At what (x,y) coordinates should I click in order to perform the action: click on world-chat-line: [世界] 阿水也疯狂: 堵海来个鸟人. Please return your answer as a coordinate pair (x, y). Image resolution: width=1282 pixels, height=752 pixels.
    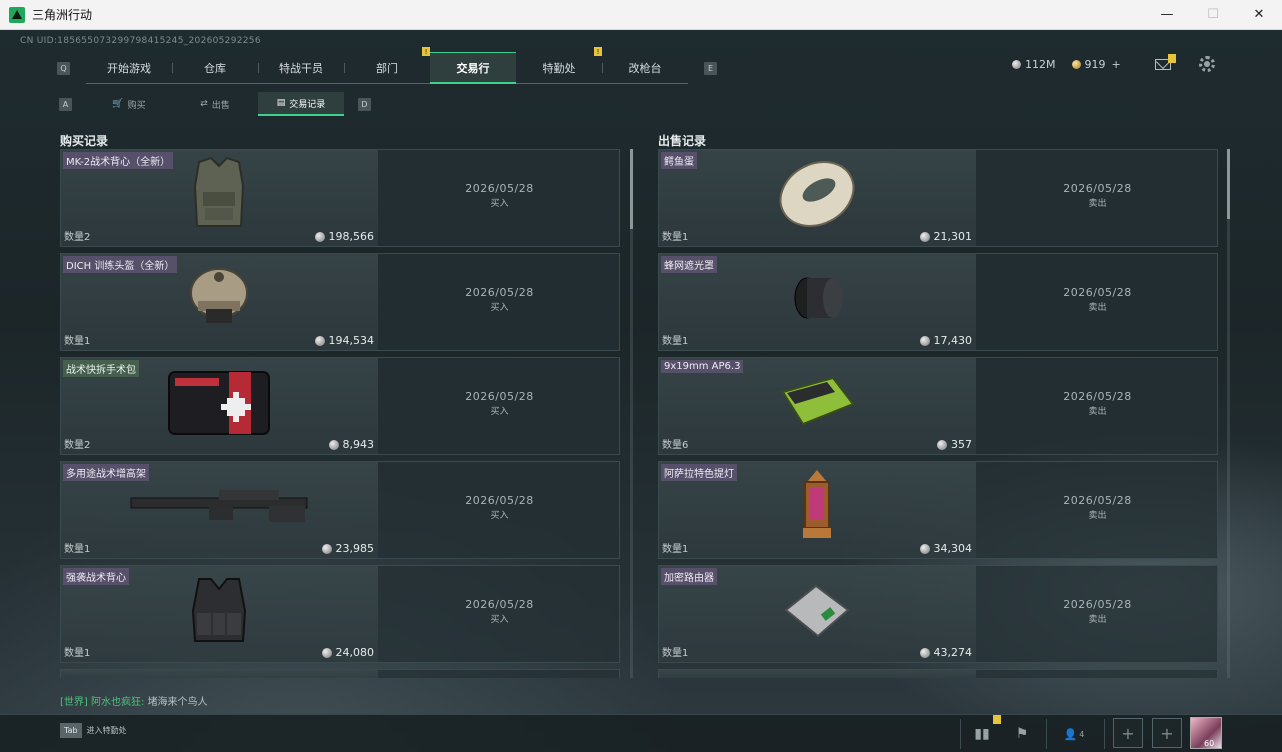
    Looking at the image, I should click on (134, 700).